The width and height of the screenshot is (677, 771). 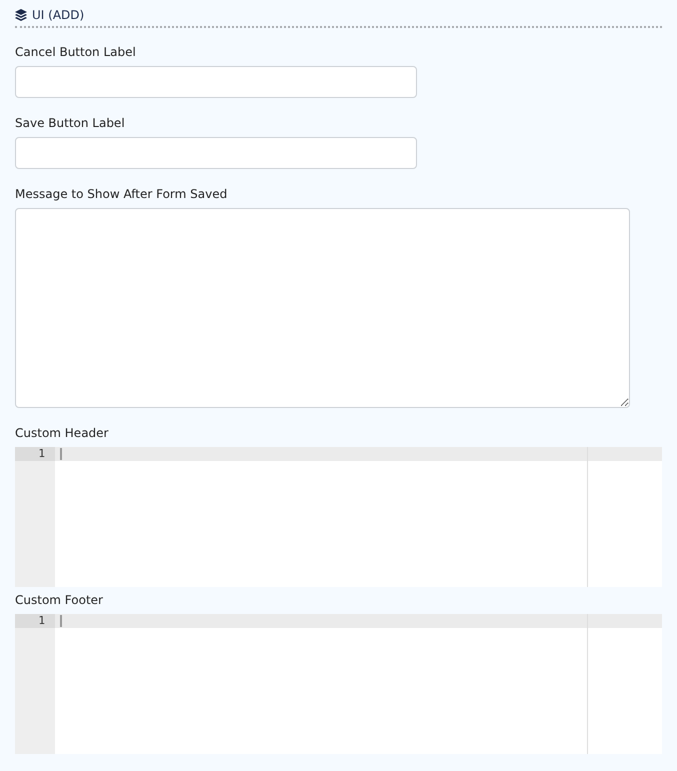 I want to click on field-label: Save Button Label, so click(x=70, y=123).